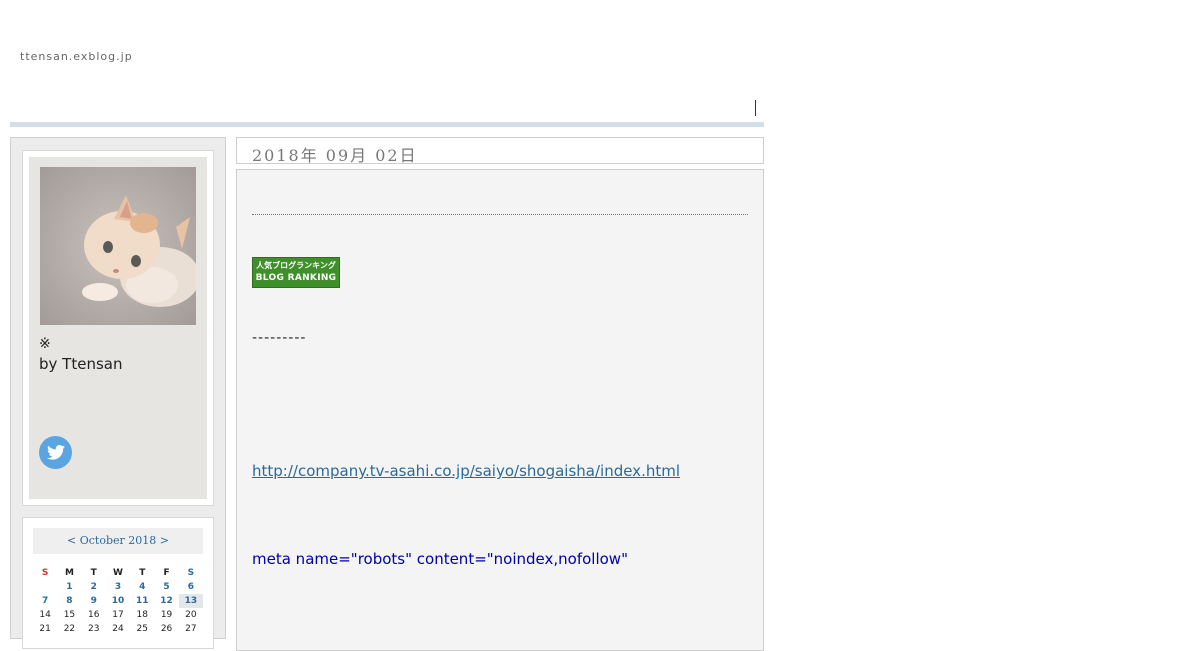  I want to click on calendar-day: 8, so click(69, 601).